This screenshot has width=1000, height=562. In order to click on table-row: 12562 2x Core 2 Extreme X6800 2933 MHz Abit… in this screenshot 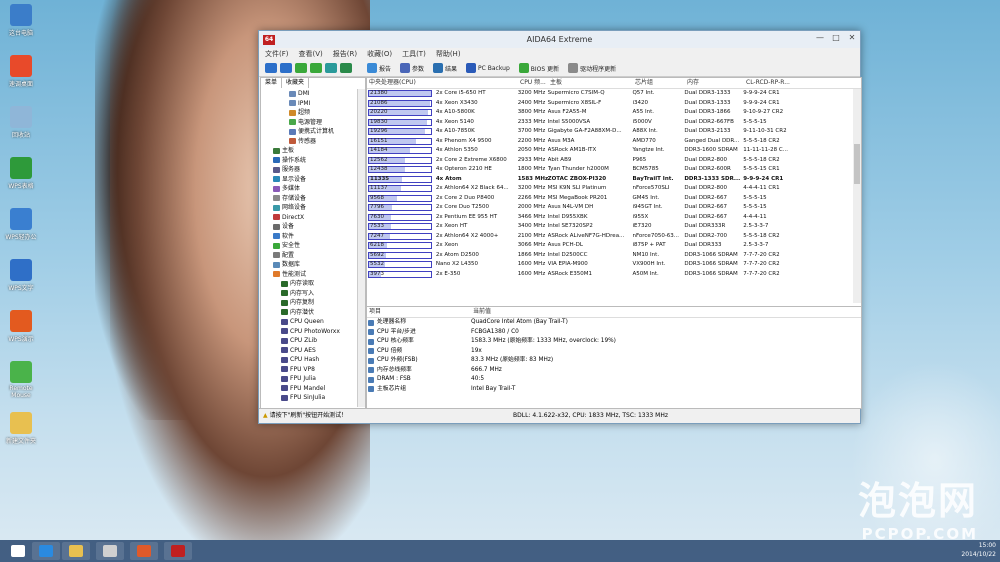, I will do `click(609, 161)`.